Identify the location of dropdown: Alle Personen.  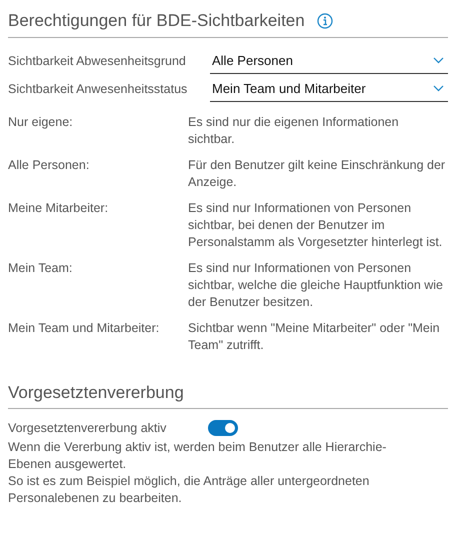
(329, 62).